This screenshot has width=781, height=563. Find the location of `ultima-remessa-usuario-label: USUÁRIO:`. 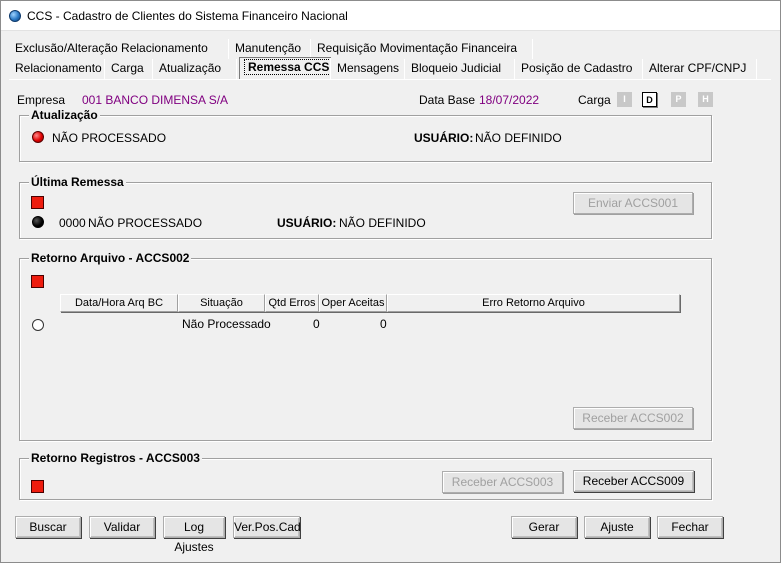

ultima-remessa-usuario-label: USUÁRIO: is located at coordinates (307, 223).